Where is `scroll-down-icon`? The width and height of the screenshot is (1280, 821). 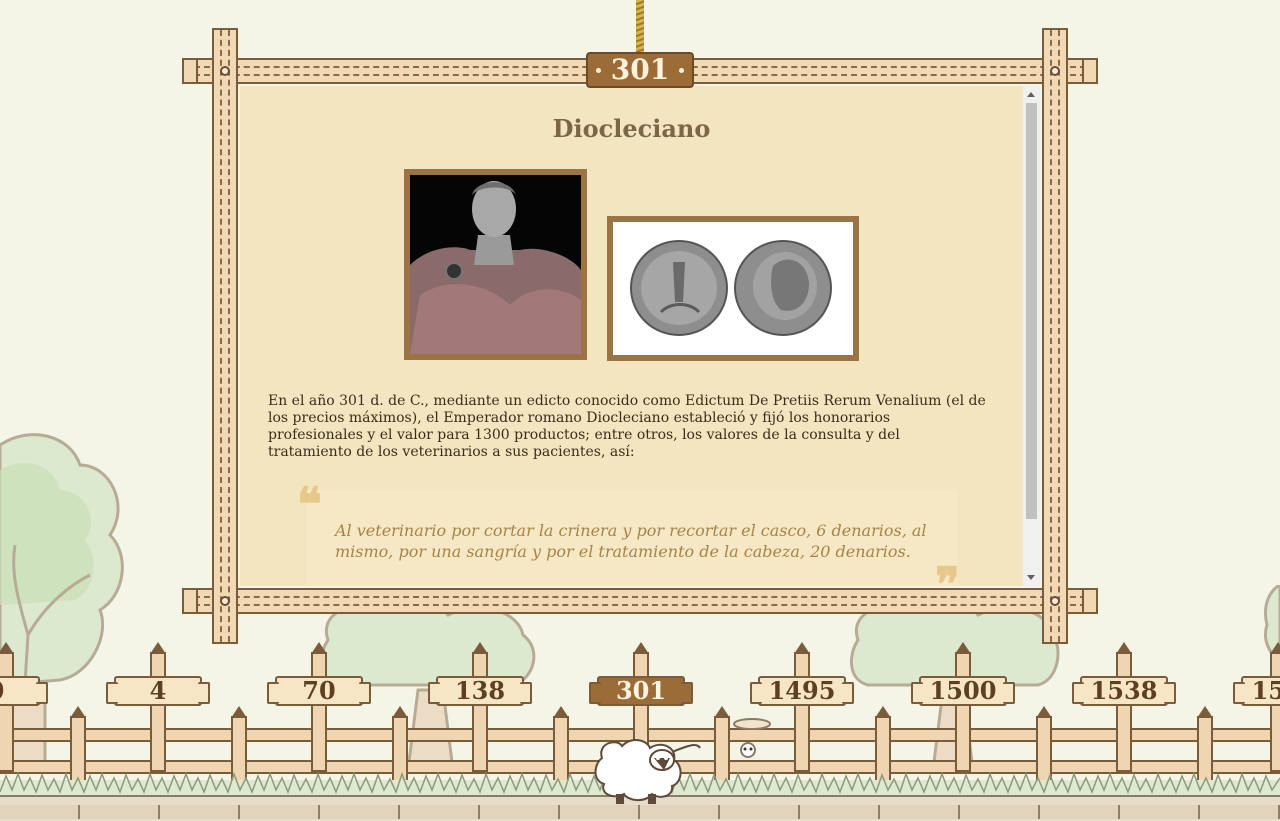
scroll-down-icon is located at coordinates (1031, 577).